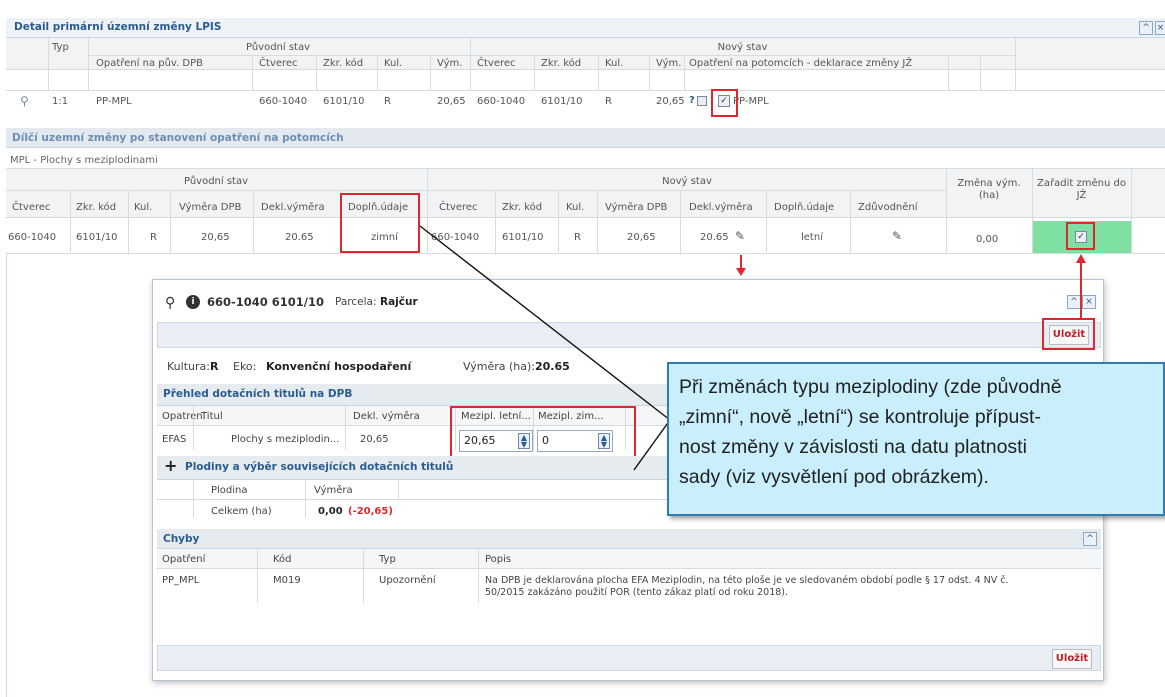  I want to click on arrow-down-head, so click(741, 272).